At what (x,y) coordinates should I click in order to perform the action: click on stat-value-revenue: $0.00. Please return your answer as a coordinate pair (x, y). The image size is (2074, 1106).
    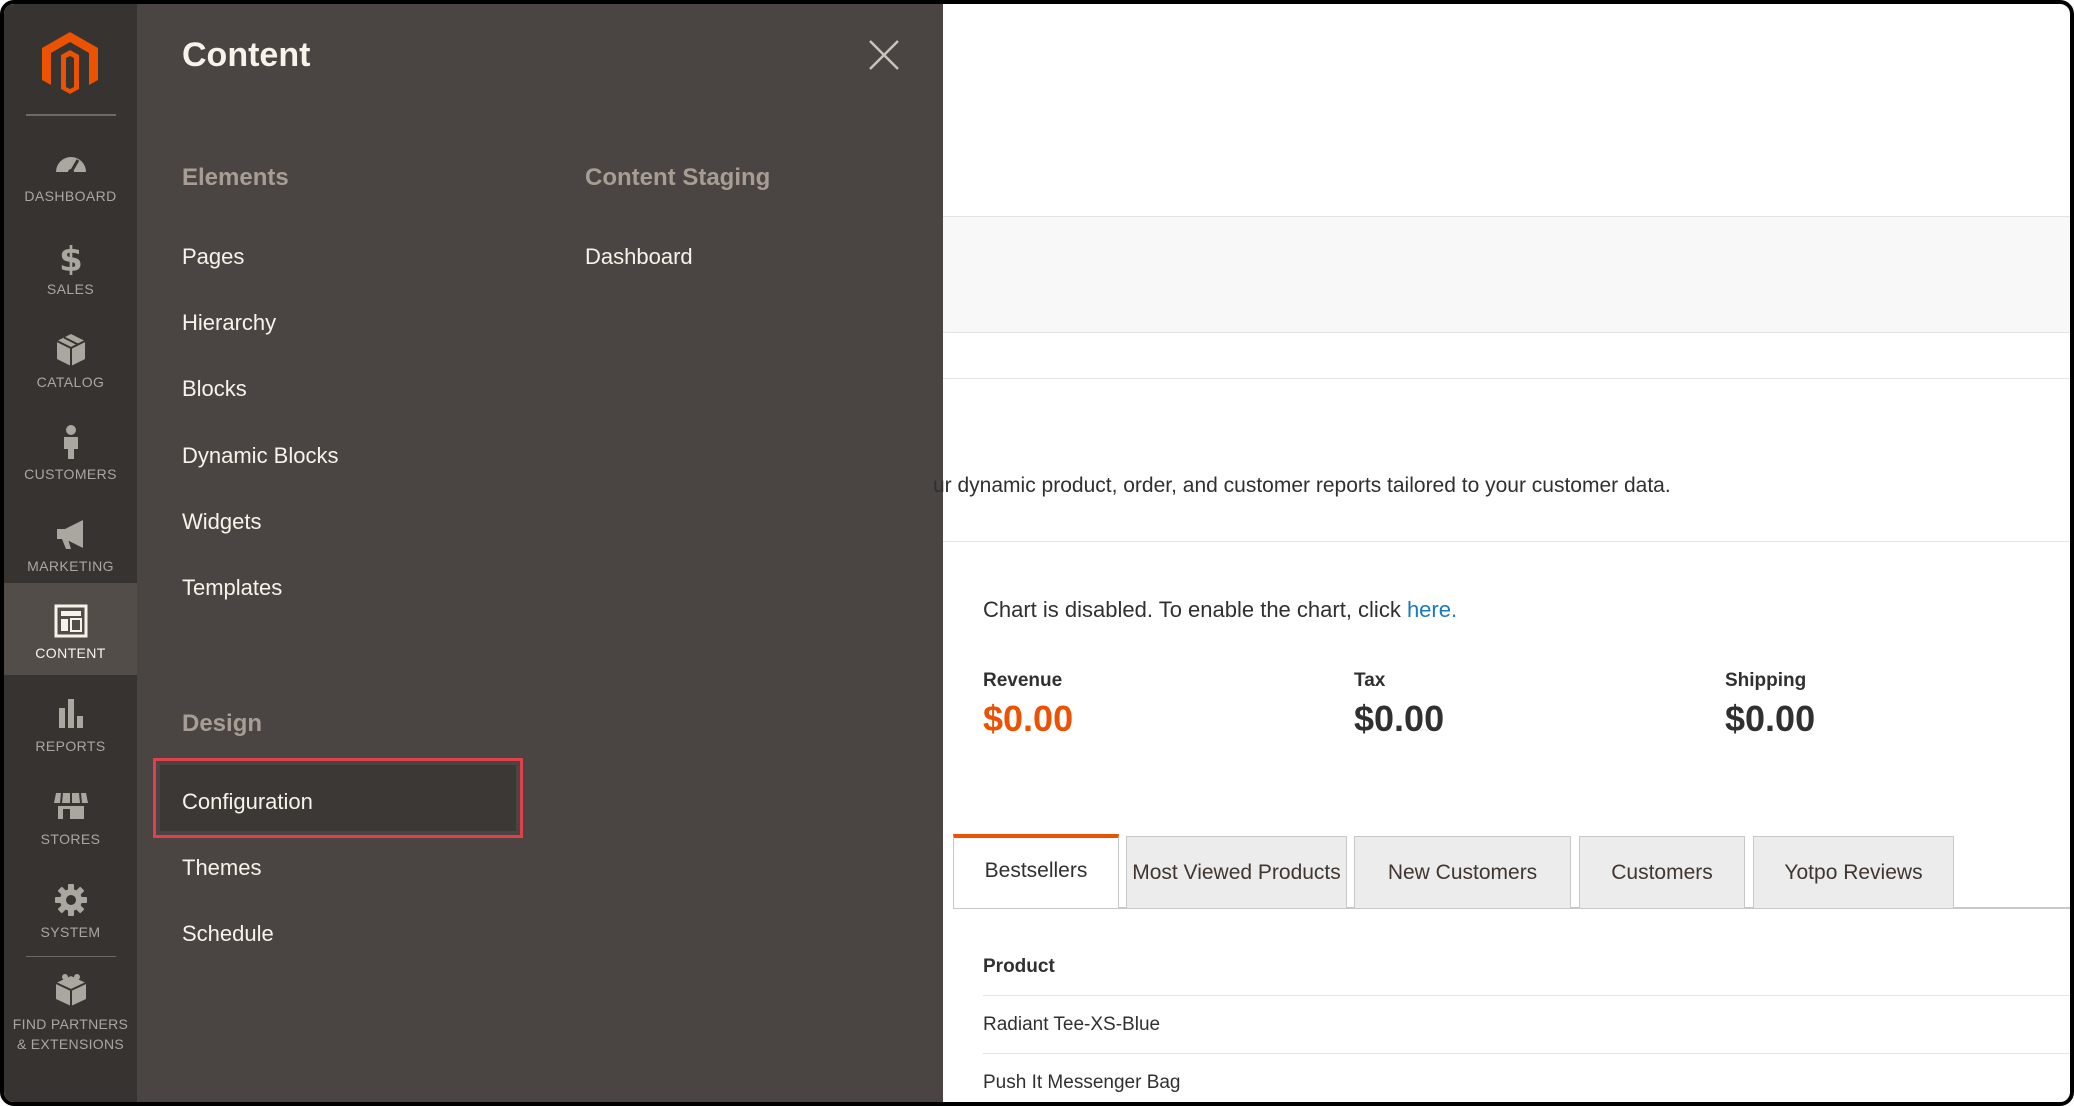
    Looking at the image, I should click on (1028, 718).